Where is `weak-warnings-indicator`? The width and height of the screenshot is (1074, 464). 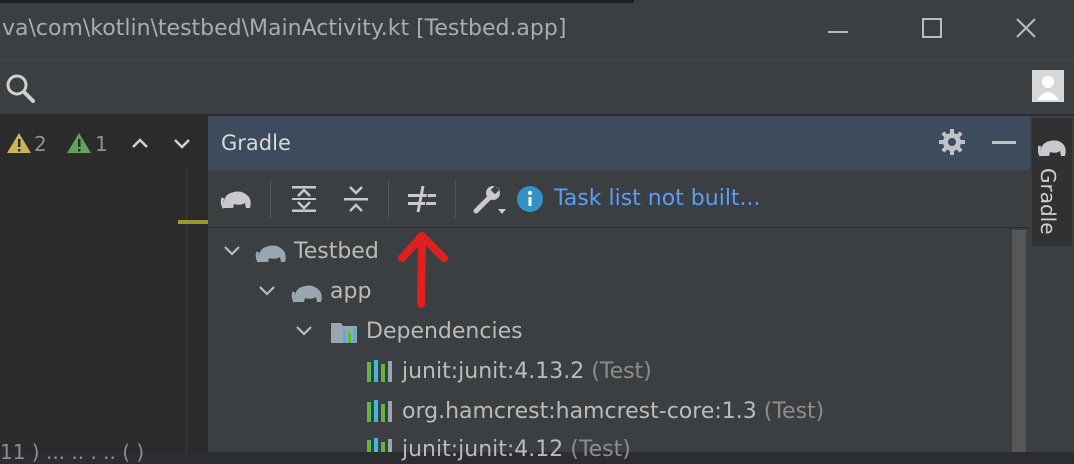
weak-warnings-indicator is located at coordinates (79, 143).